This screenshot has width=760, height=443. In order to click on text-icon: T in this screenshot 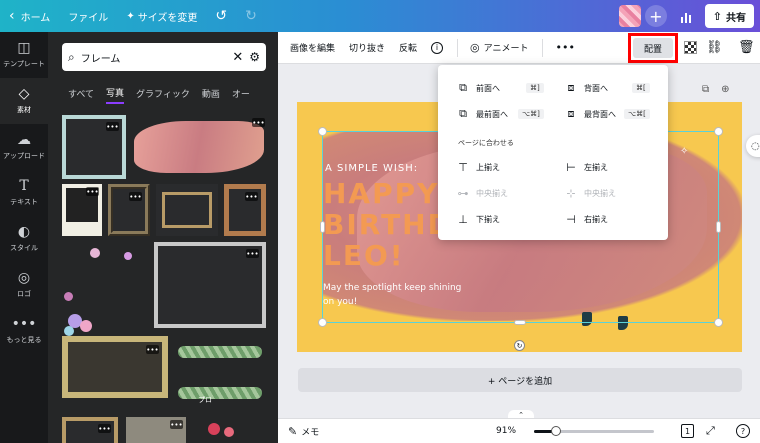, I will do `click(24, 186)`.